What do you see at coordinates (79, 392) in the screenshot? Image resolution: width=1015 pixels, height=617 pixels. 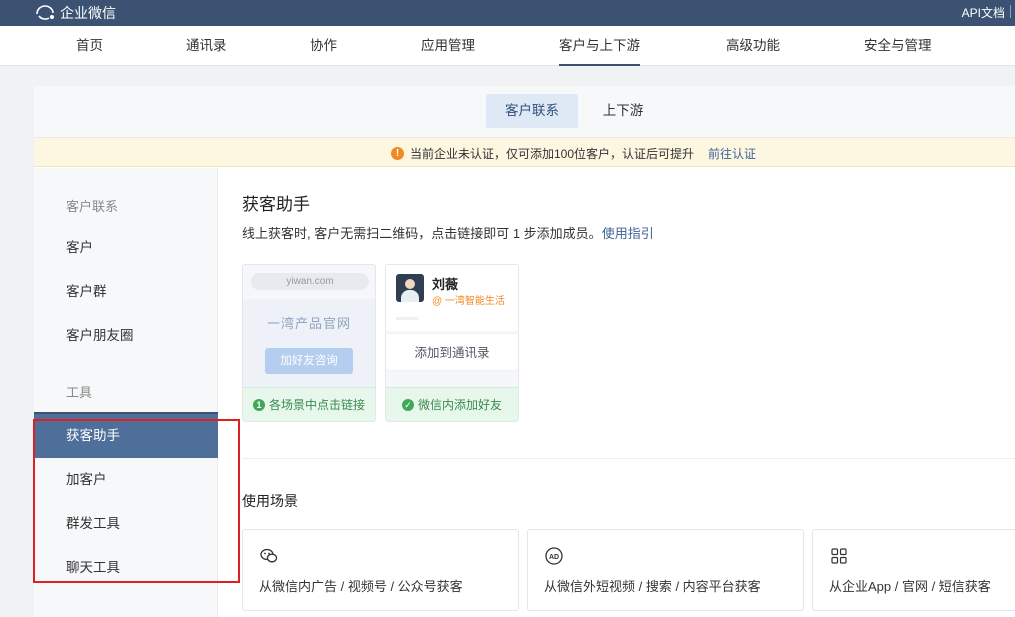 I see `sidebar-heading-tools: 工具` at bounding box center [79, 392].